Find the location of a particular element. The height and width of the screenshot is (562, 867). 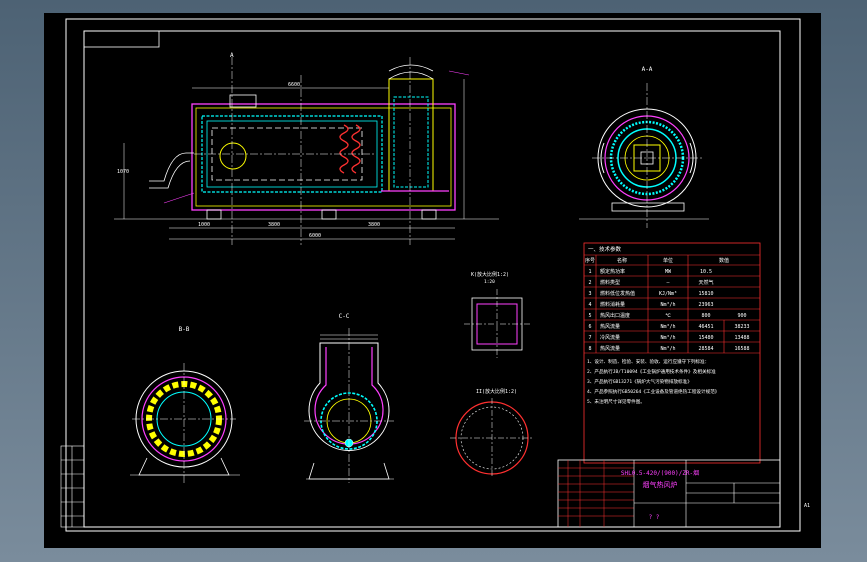

view-aa: A-A is located at coordinates (644, 147).